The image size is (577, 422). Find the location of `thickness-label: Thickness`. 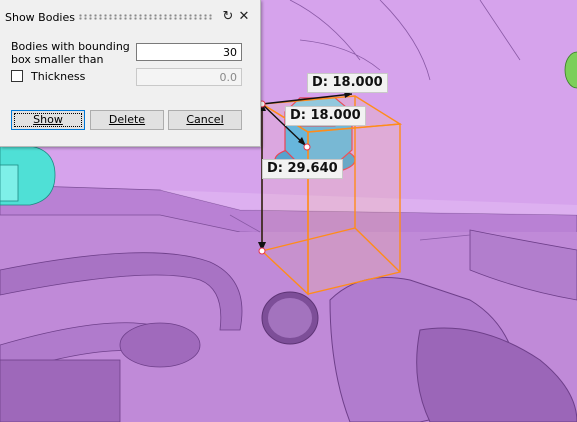

thickness-label: Thickness is located at coordinates (58, 76).